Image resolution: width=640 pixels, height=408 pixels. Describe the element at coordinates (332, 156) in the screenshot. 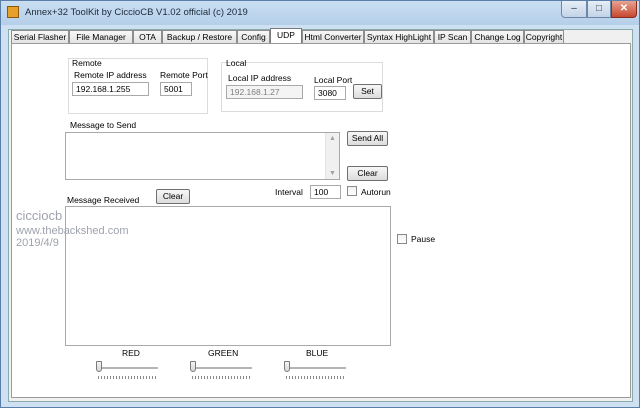

I see `send-scrollbar: ▲ ▼` at that location.